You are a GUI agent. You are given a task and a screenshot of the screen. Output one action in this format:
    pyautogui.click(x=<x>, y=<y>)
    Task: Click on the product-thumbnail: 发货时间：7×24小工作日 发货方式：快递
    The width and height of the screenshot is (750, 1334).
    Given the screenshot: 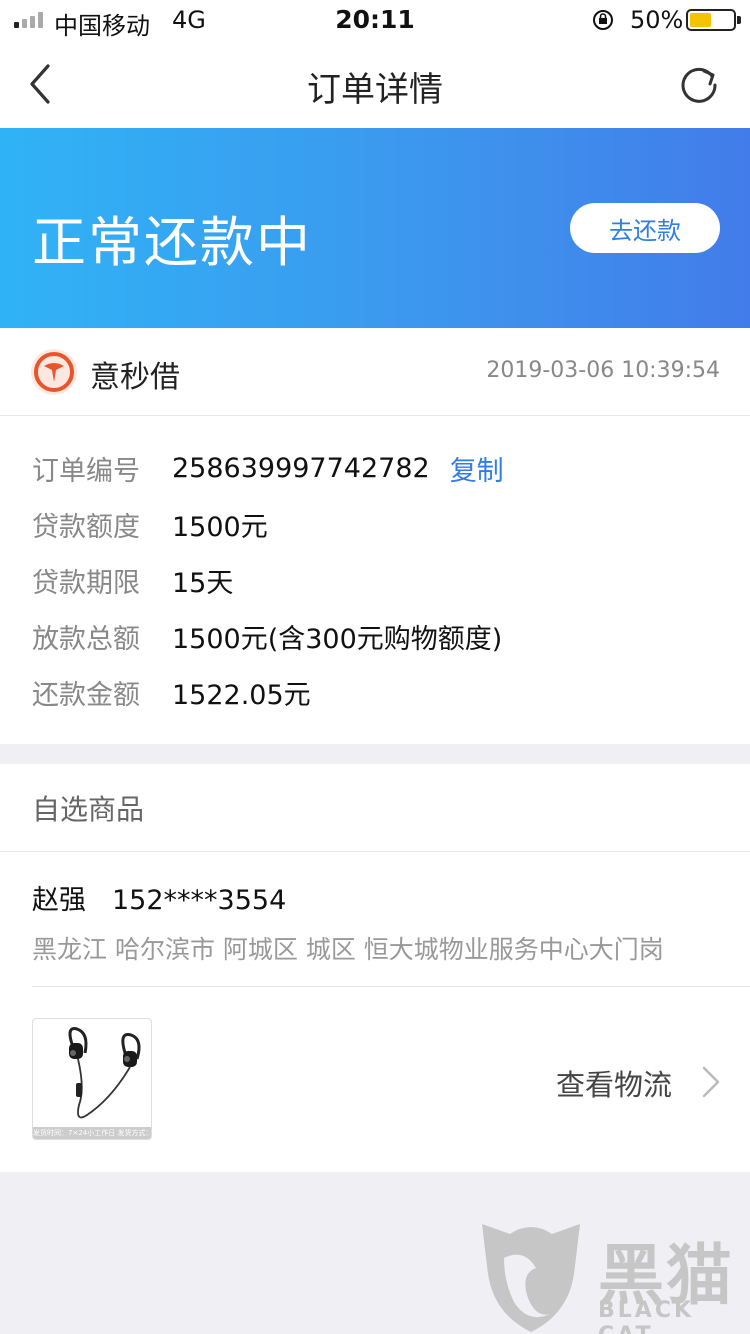 What is the action you would take?
    pyautogui.click(x=92, y=1079)
    